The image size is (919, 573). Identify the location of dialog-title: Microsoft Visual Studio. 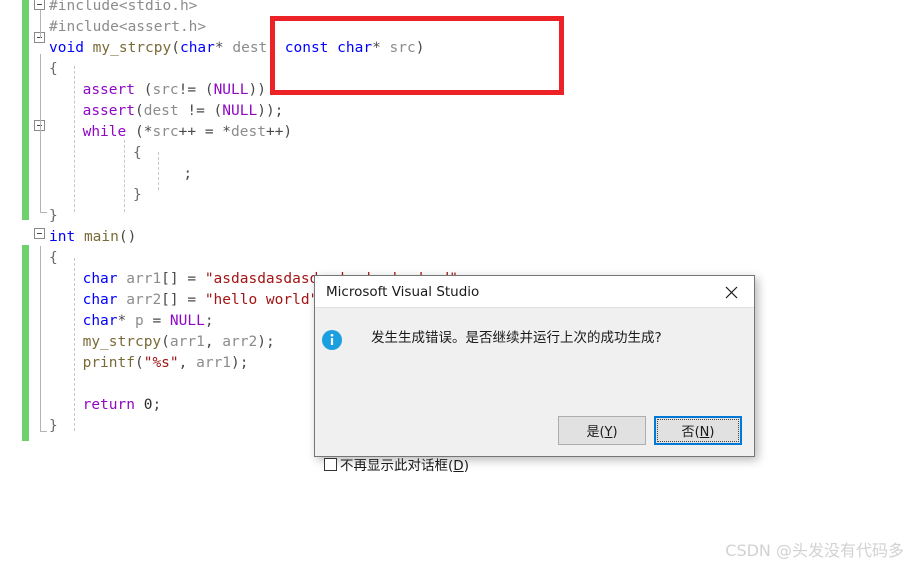
(403, 292).